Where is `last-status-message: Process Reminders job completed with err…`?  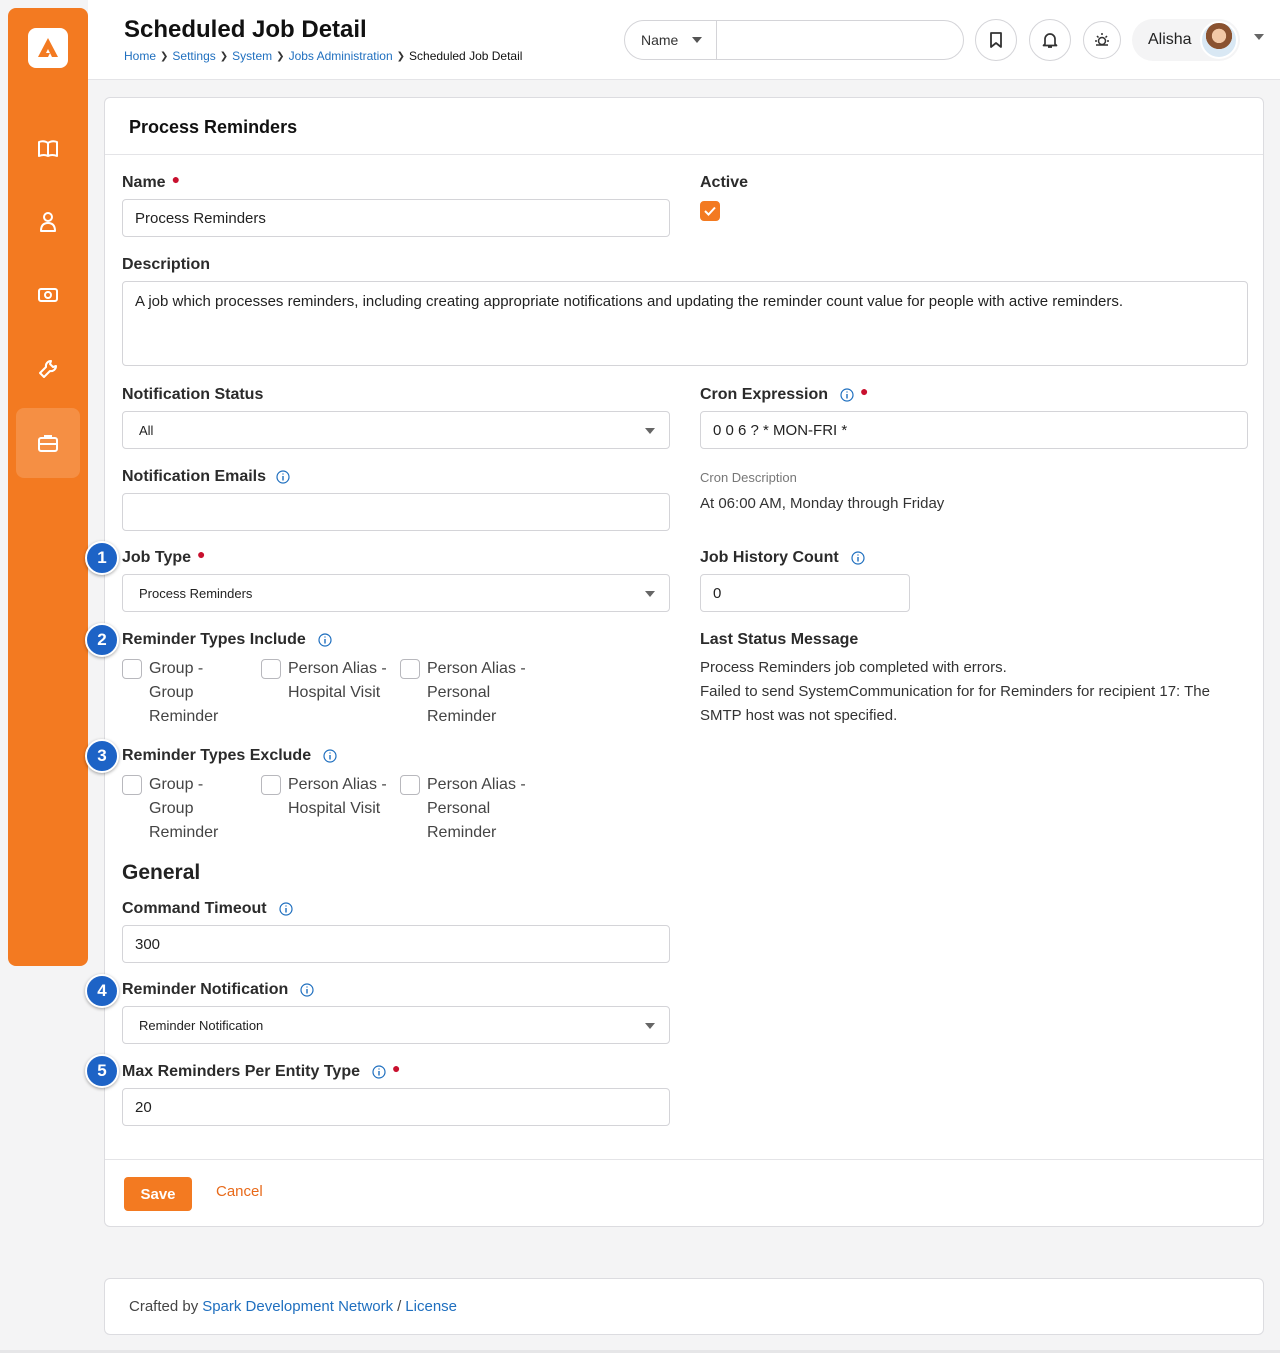 last-status-message: Process Reminders job completed with err… is located at coordinates (975, 692).